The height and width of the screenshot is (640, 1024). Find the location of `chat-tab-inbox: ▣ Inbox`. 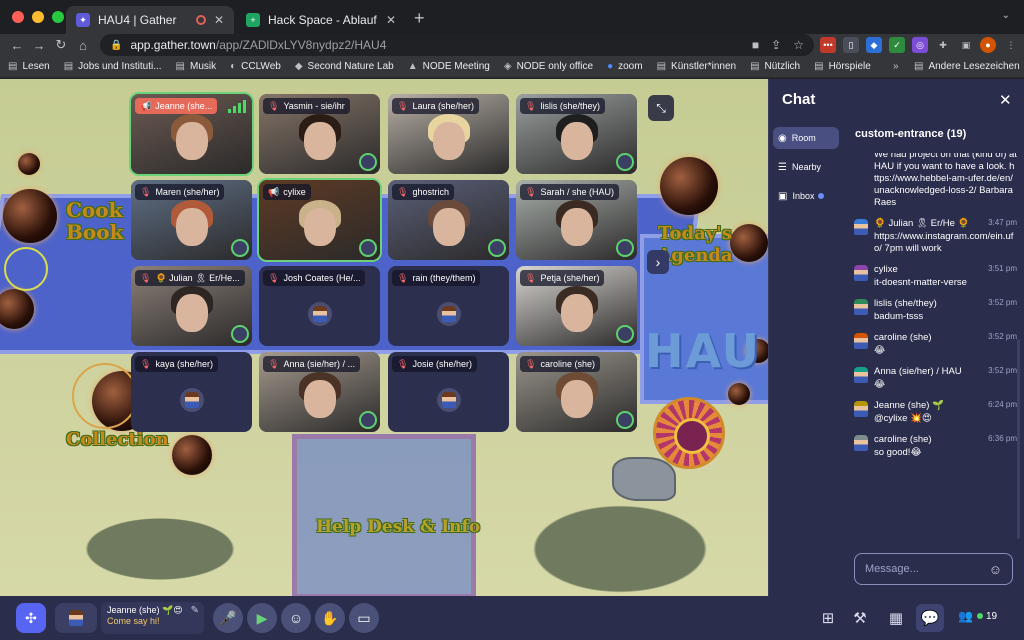

chat-tab-inbox: ▣ Inbox is located at coordinates (806, 196).